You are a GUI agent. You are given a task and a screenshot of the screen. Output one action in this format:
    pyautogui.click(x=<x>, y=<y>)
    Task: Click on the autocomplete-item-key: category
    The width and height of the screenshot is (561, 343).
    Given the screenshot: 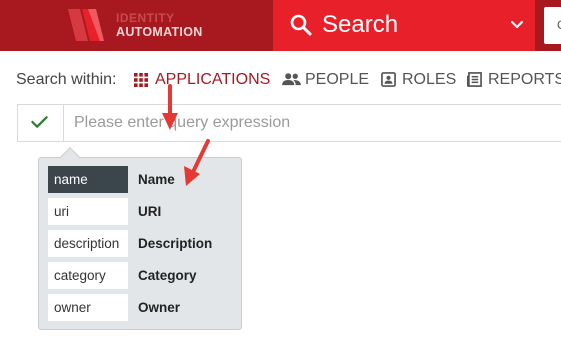 What is the action you would take?
    pyautogui.click(x=88, y=275)
    